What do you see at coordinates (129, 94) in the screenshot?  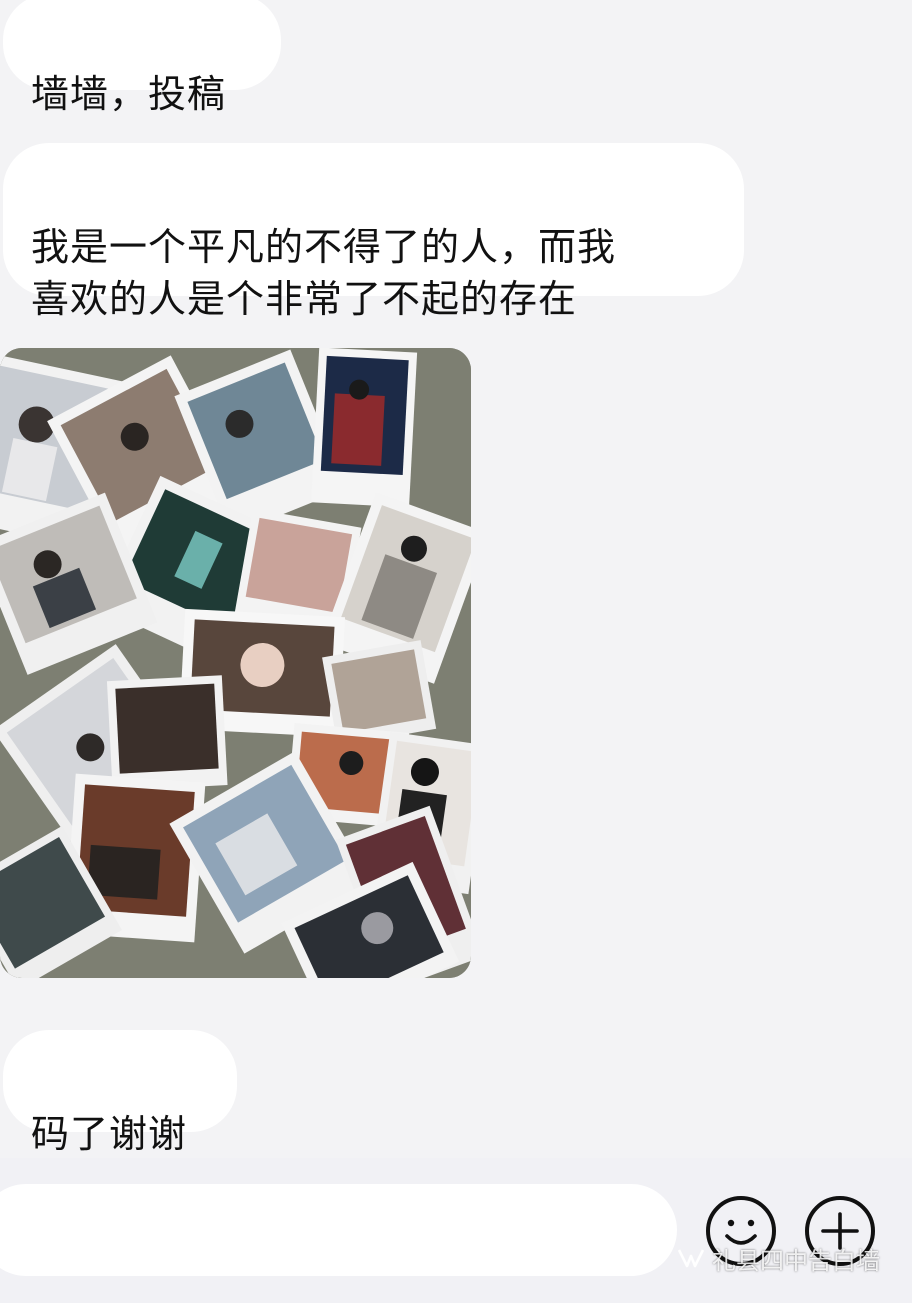 I see `message-text-1: 墙墙，投稿` at bounding box center [129, 94].